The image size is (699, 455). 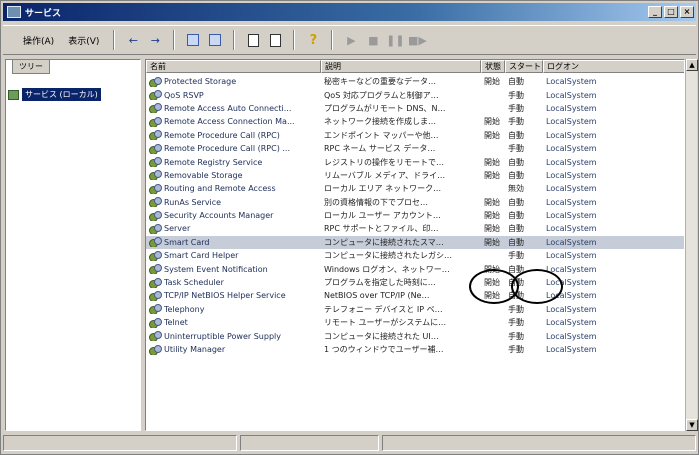 I want to click on service-name: Uninterruptible Power Supply, so click(x=222, y=336).